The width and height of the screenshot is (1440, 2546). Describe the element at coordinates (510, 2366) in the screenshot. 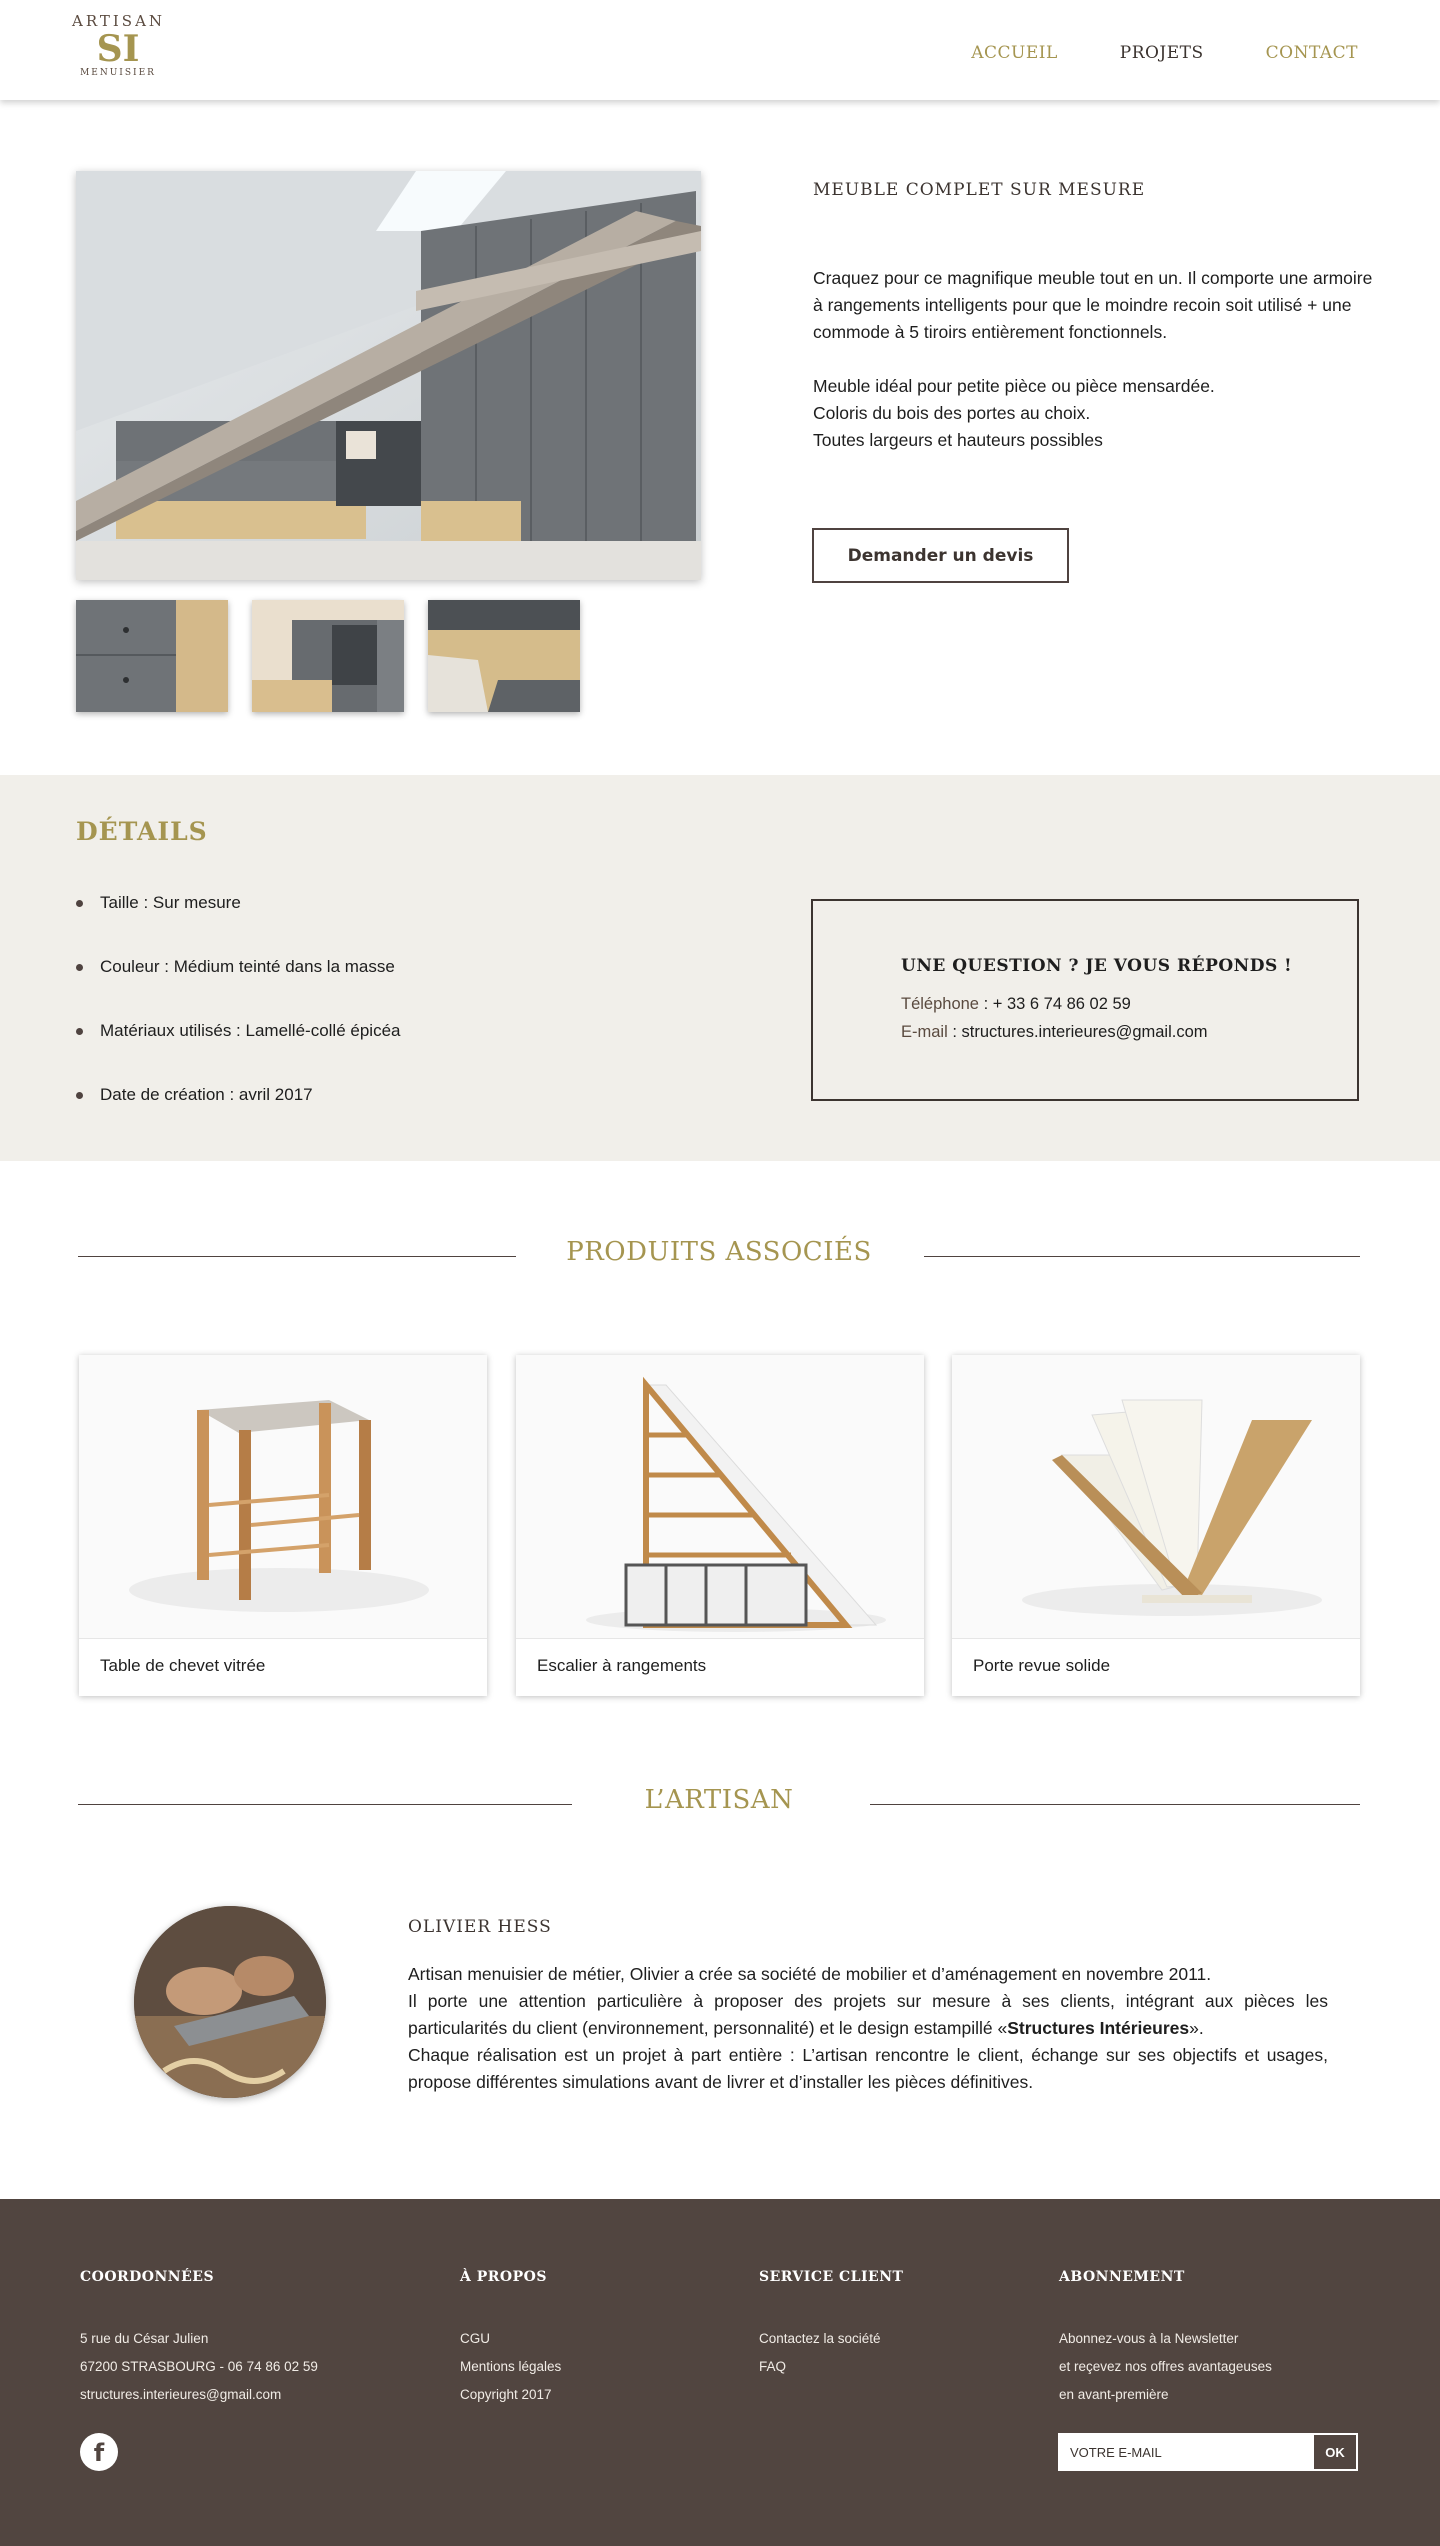

I see `footer-link-legal: Mentions légales` at that location.